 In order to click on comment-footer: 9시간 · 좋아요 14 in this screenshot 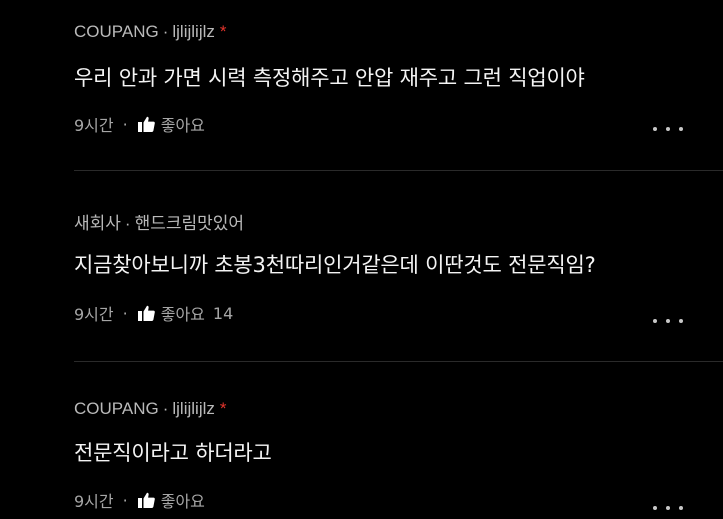, I will do `click(153, 313)`.